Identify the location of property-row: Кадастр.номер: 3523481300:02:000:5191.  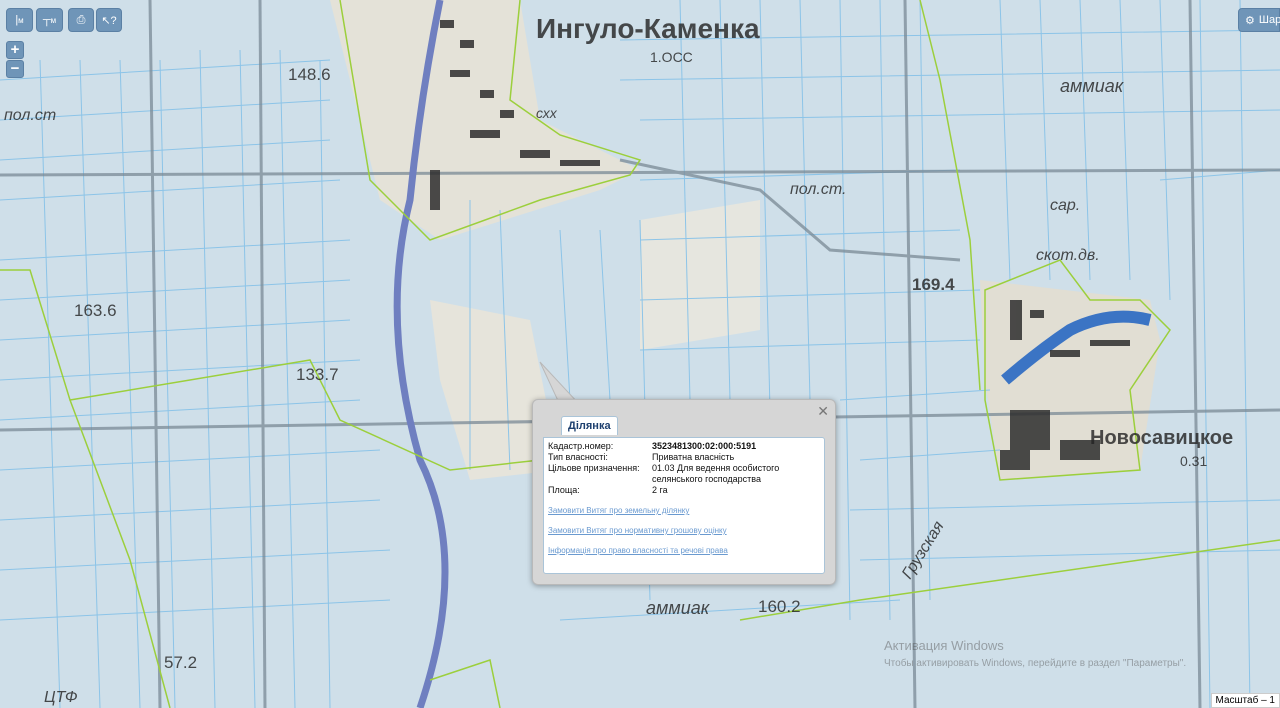
(652, 446).